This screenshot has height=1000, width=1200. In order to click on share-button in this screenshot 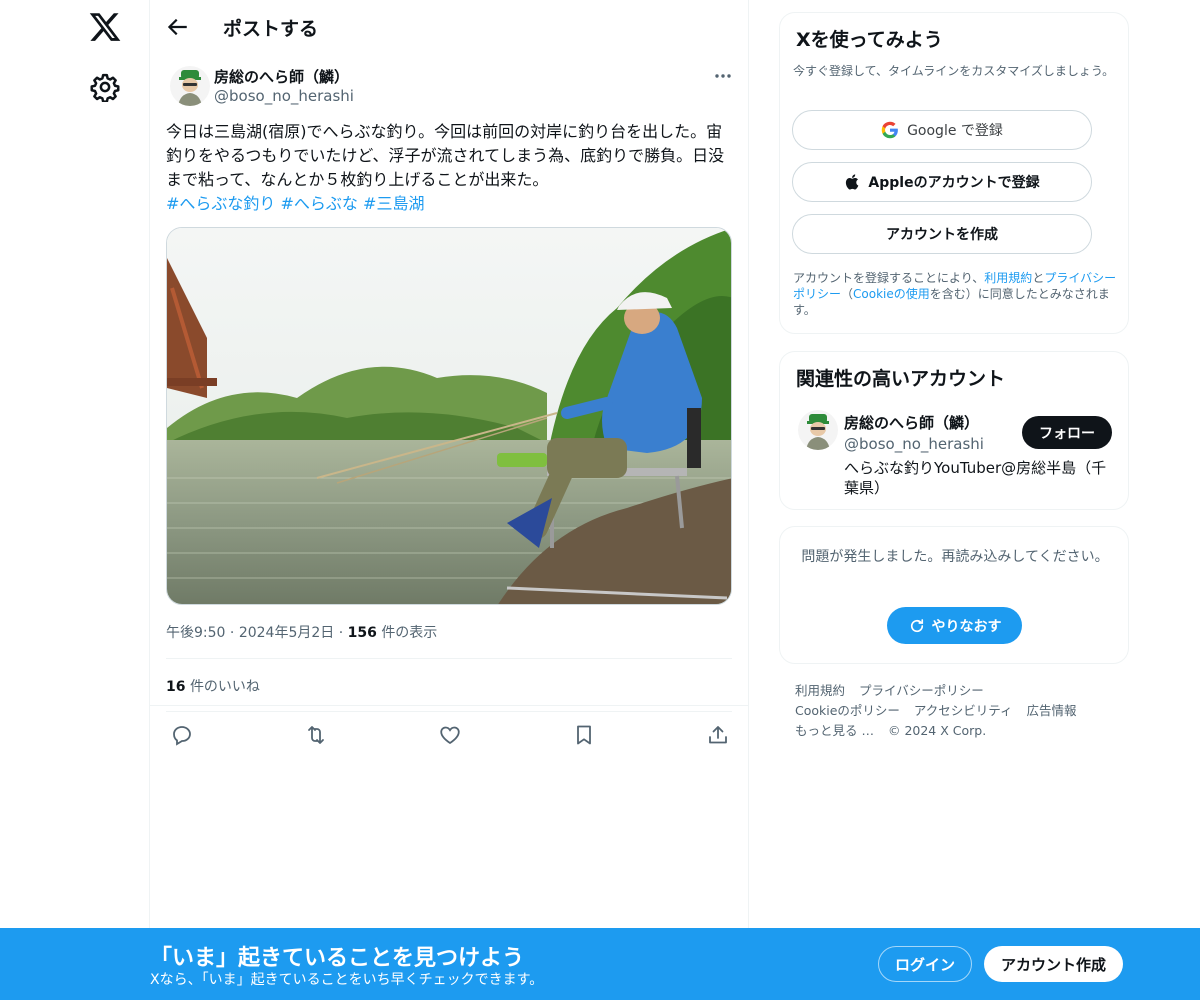, I will do `click(718, 735)`.